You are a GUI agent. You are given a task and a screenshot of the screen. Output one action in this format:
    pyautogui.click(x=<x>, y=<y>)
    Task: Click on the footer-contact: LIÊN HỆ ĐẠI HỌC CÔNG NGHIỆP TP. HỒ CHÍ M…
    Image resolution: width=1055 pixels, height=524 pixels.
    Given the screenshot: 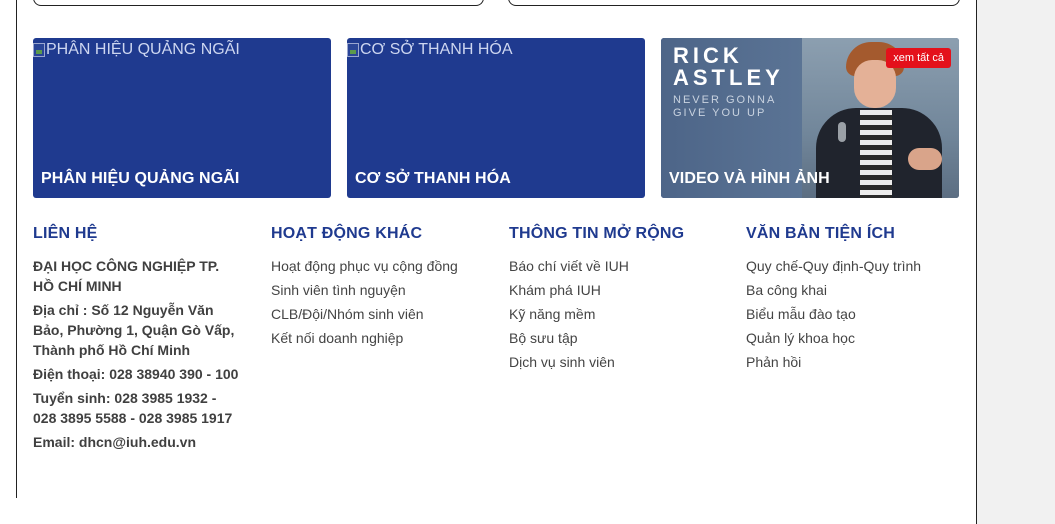 What is the action you would take?
    pyautogui.click(x=138, y=340)
    